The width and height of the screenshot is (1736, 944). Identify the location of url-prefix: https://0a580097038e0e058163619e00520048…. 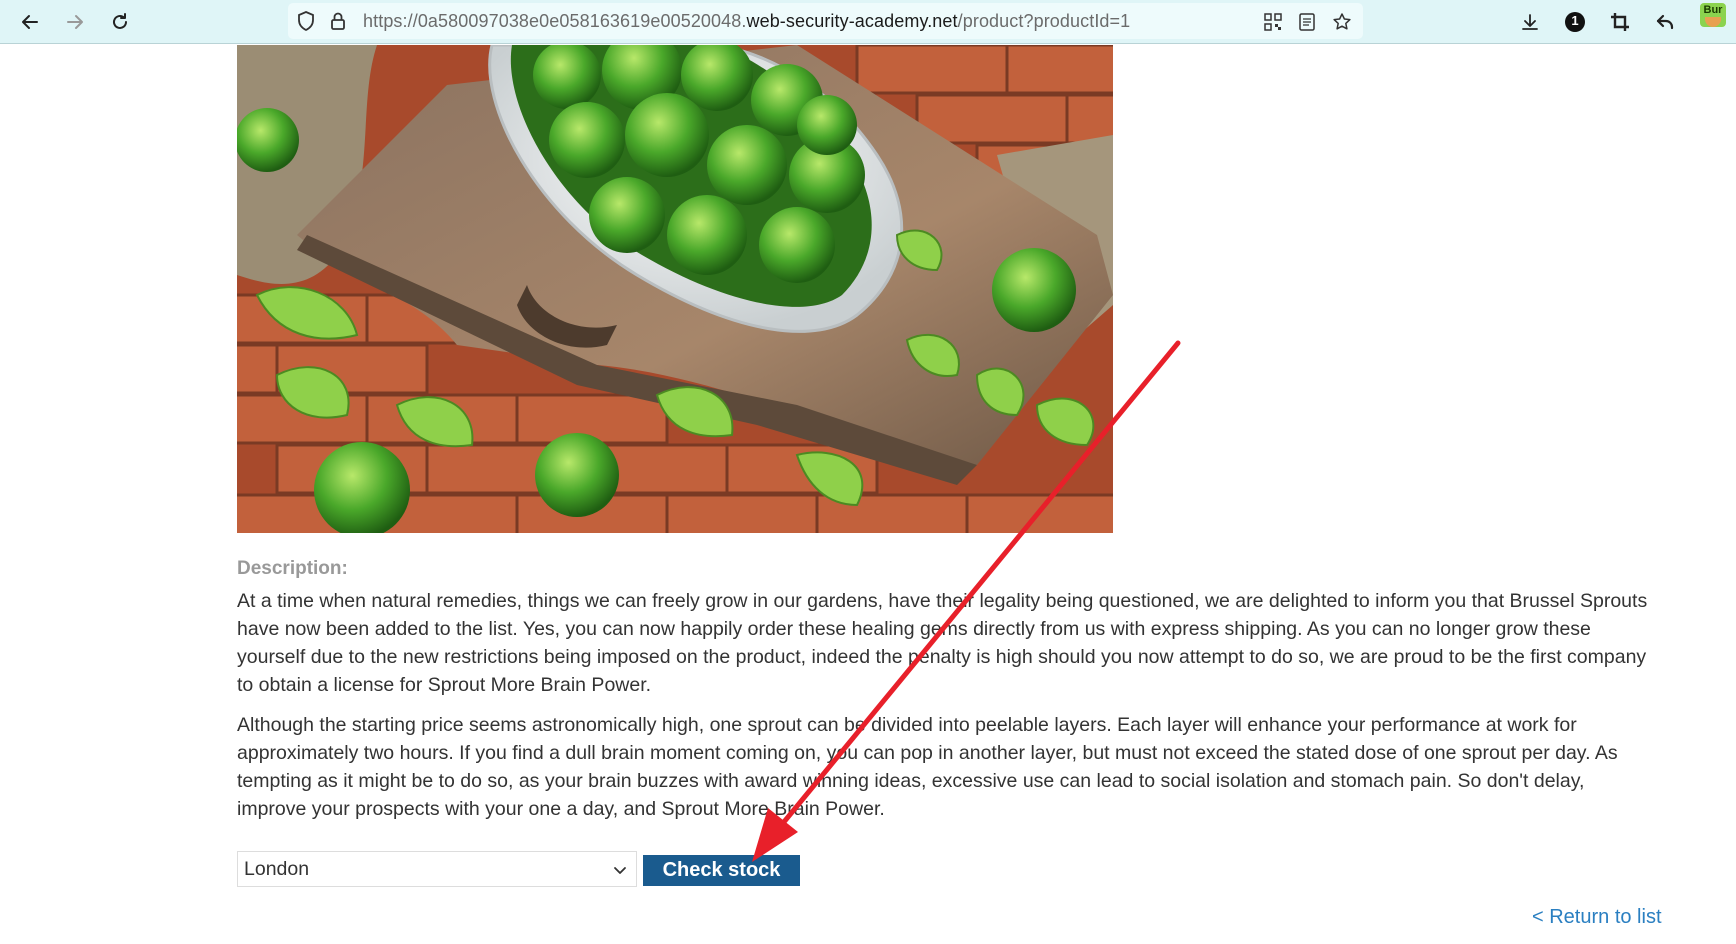
(555, 21).